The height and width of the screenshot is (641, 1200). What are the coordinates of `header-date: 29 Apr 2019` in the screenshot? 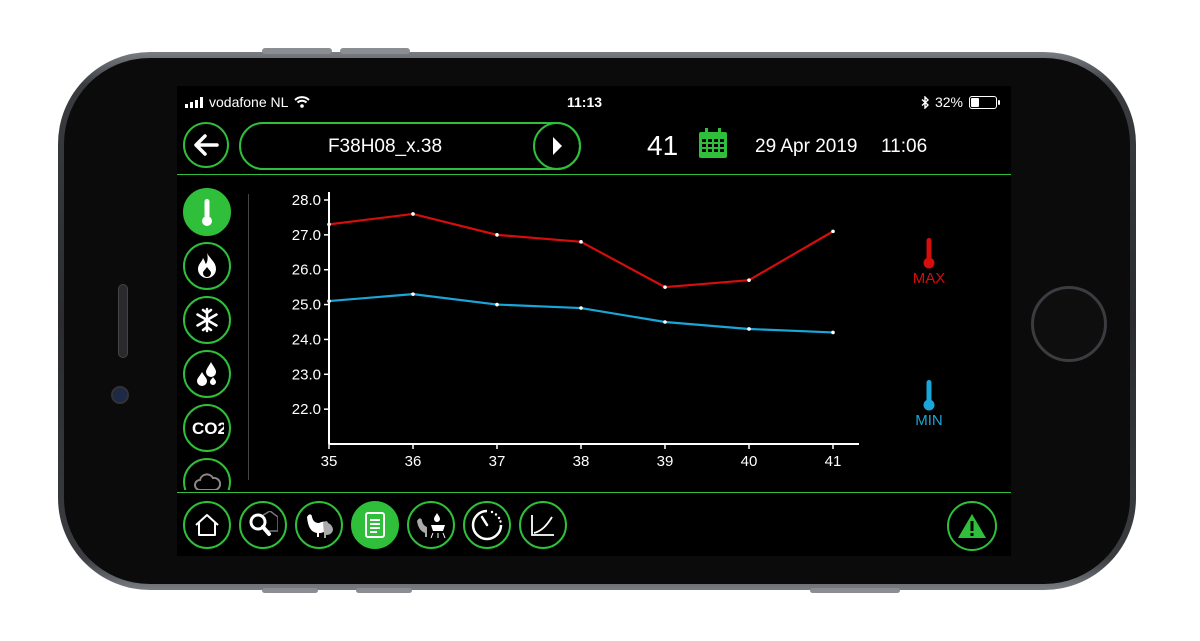 It's located at (806, 146).